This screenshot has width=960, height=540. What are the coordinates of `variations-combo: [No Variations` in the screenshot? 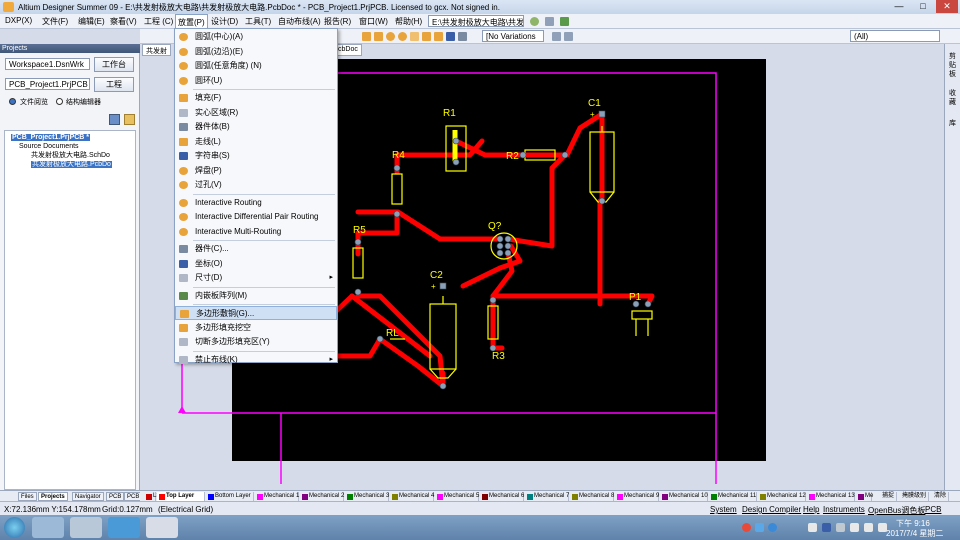 It's located at (513, 36).